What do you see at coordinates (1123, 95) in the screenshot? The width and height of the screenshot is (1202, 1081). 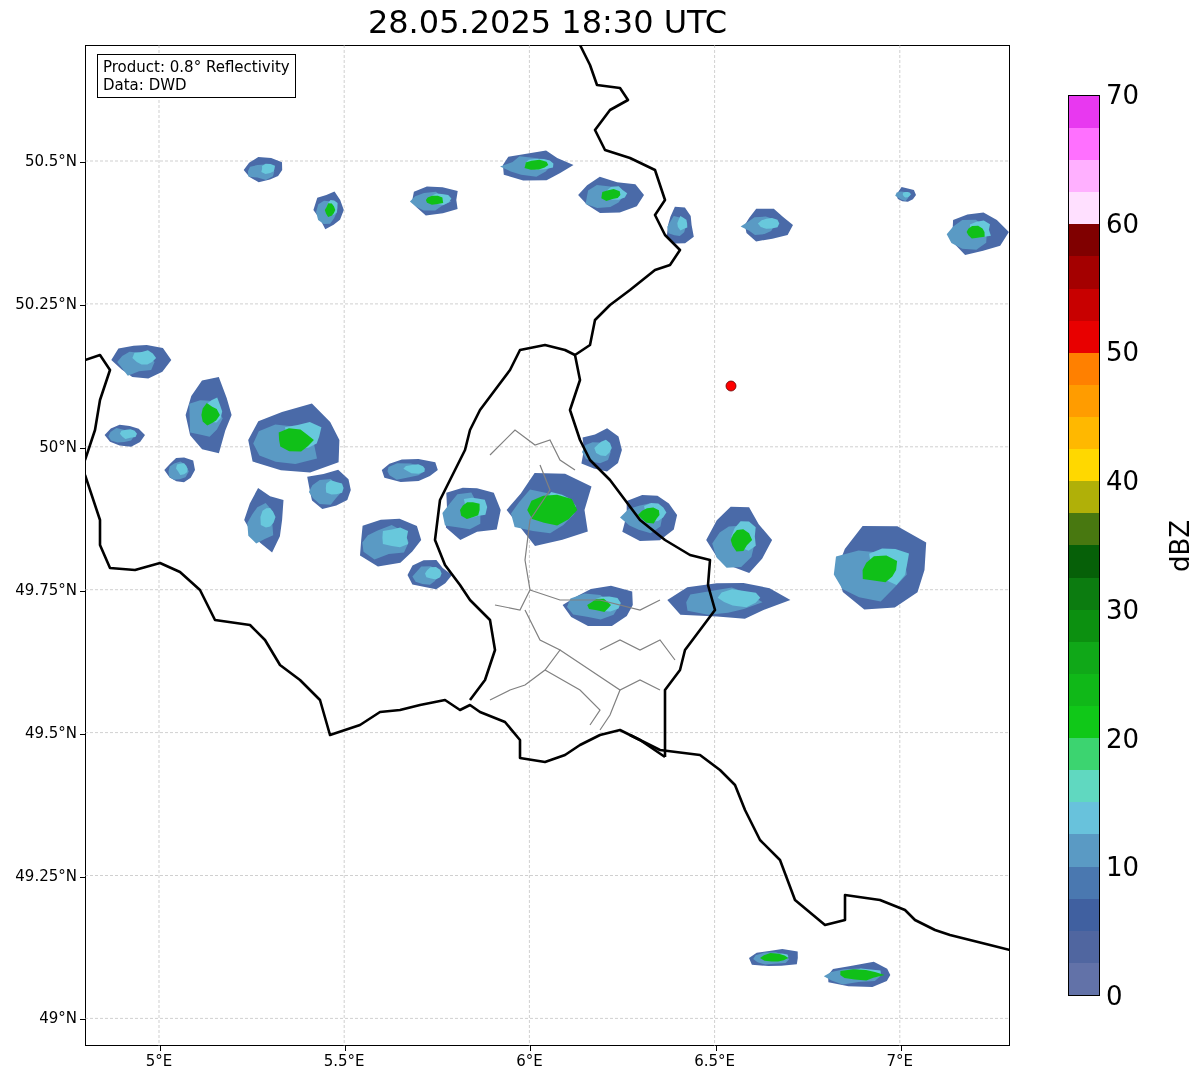 I see `scale-value: 70` at bounding box center [1123, 95].